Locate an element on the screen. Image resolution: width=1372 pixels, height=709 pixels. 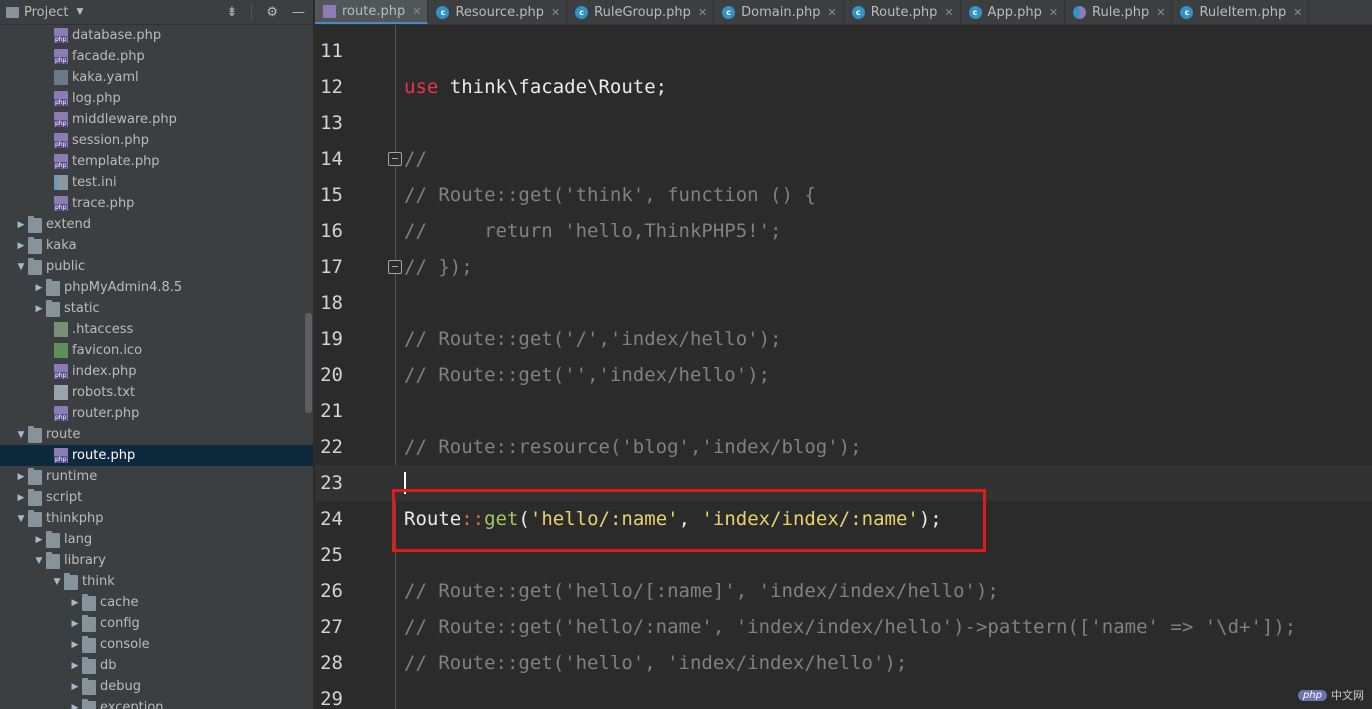
tree-item-label: static is located at coordinates (82, 308).